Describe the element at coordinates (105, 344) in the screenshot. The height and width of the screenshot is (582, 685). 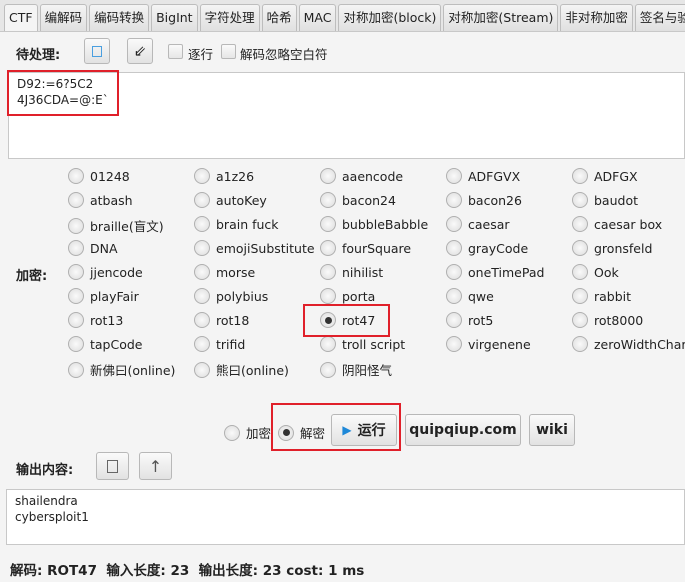
I see `algorithm-radio: tapCode` at that location.